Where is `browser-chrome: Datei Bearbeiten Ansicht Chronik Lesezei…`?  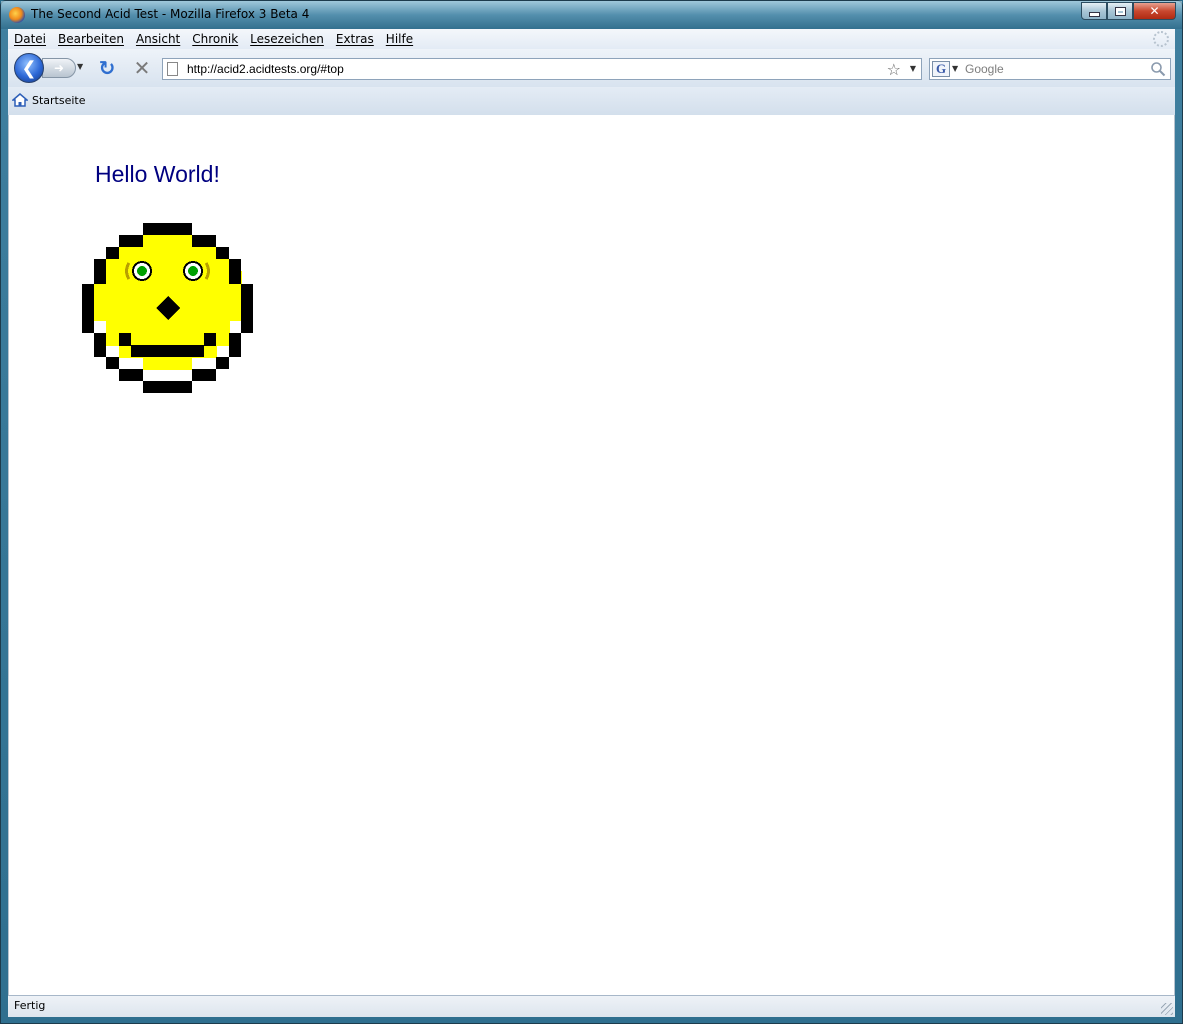
browser-chrome: Datei Bearbeiten Ansicht Chronik Lesezei… is located at coordinates (591, 72).